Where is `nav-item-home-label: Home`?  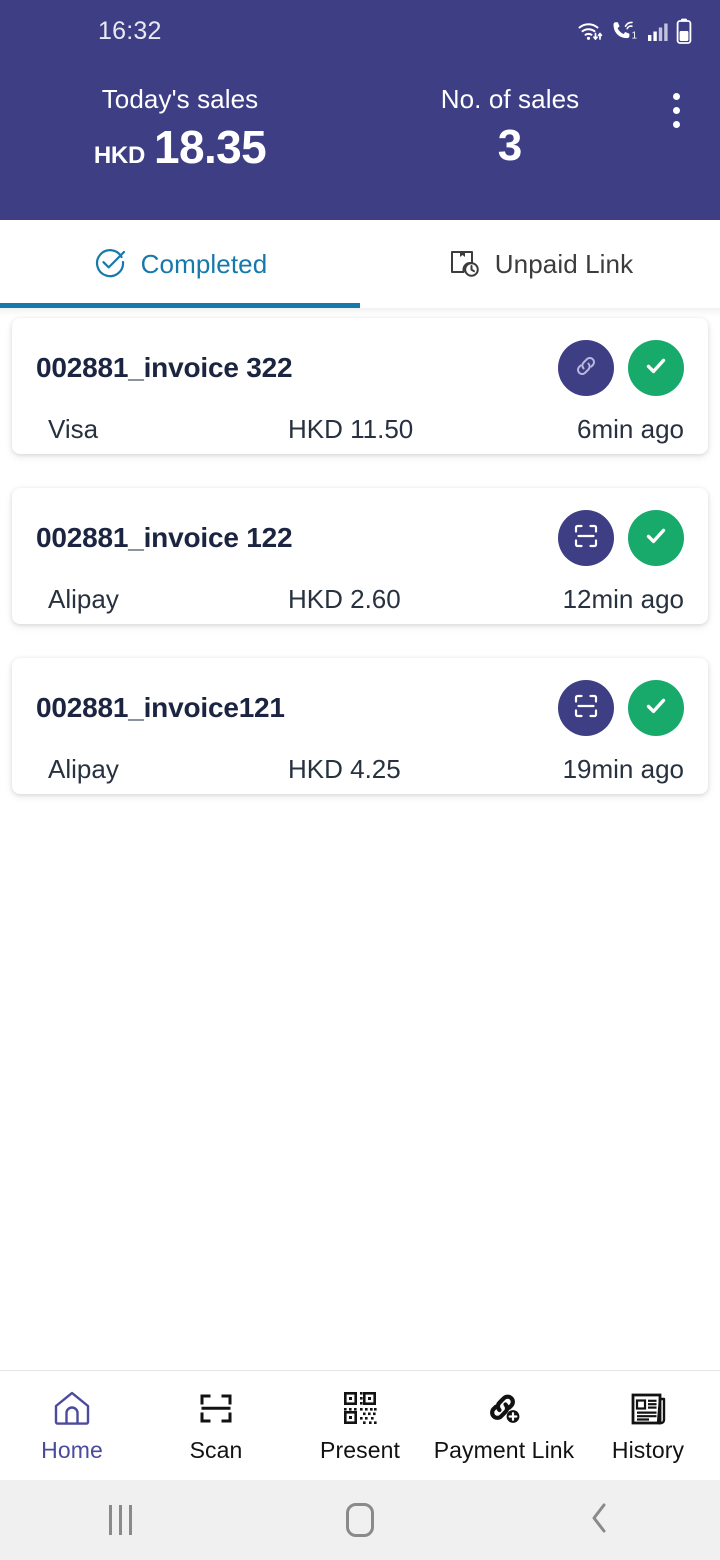 nav-item-home-label: Home is located at coordinates (72, 1450).